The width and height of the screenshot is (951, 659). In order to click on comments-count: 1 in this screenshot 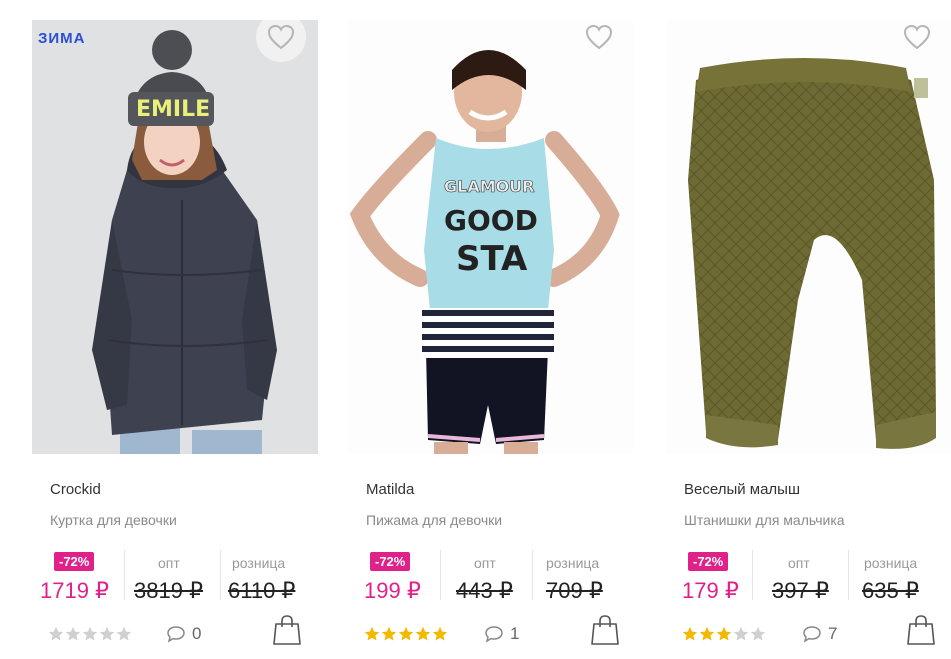, I will do `click(501, 634)`.